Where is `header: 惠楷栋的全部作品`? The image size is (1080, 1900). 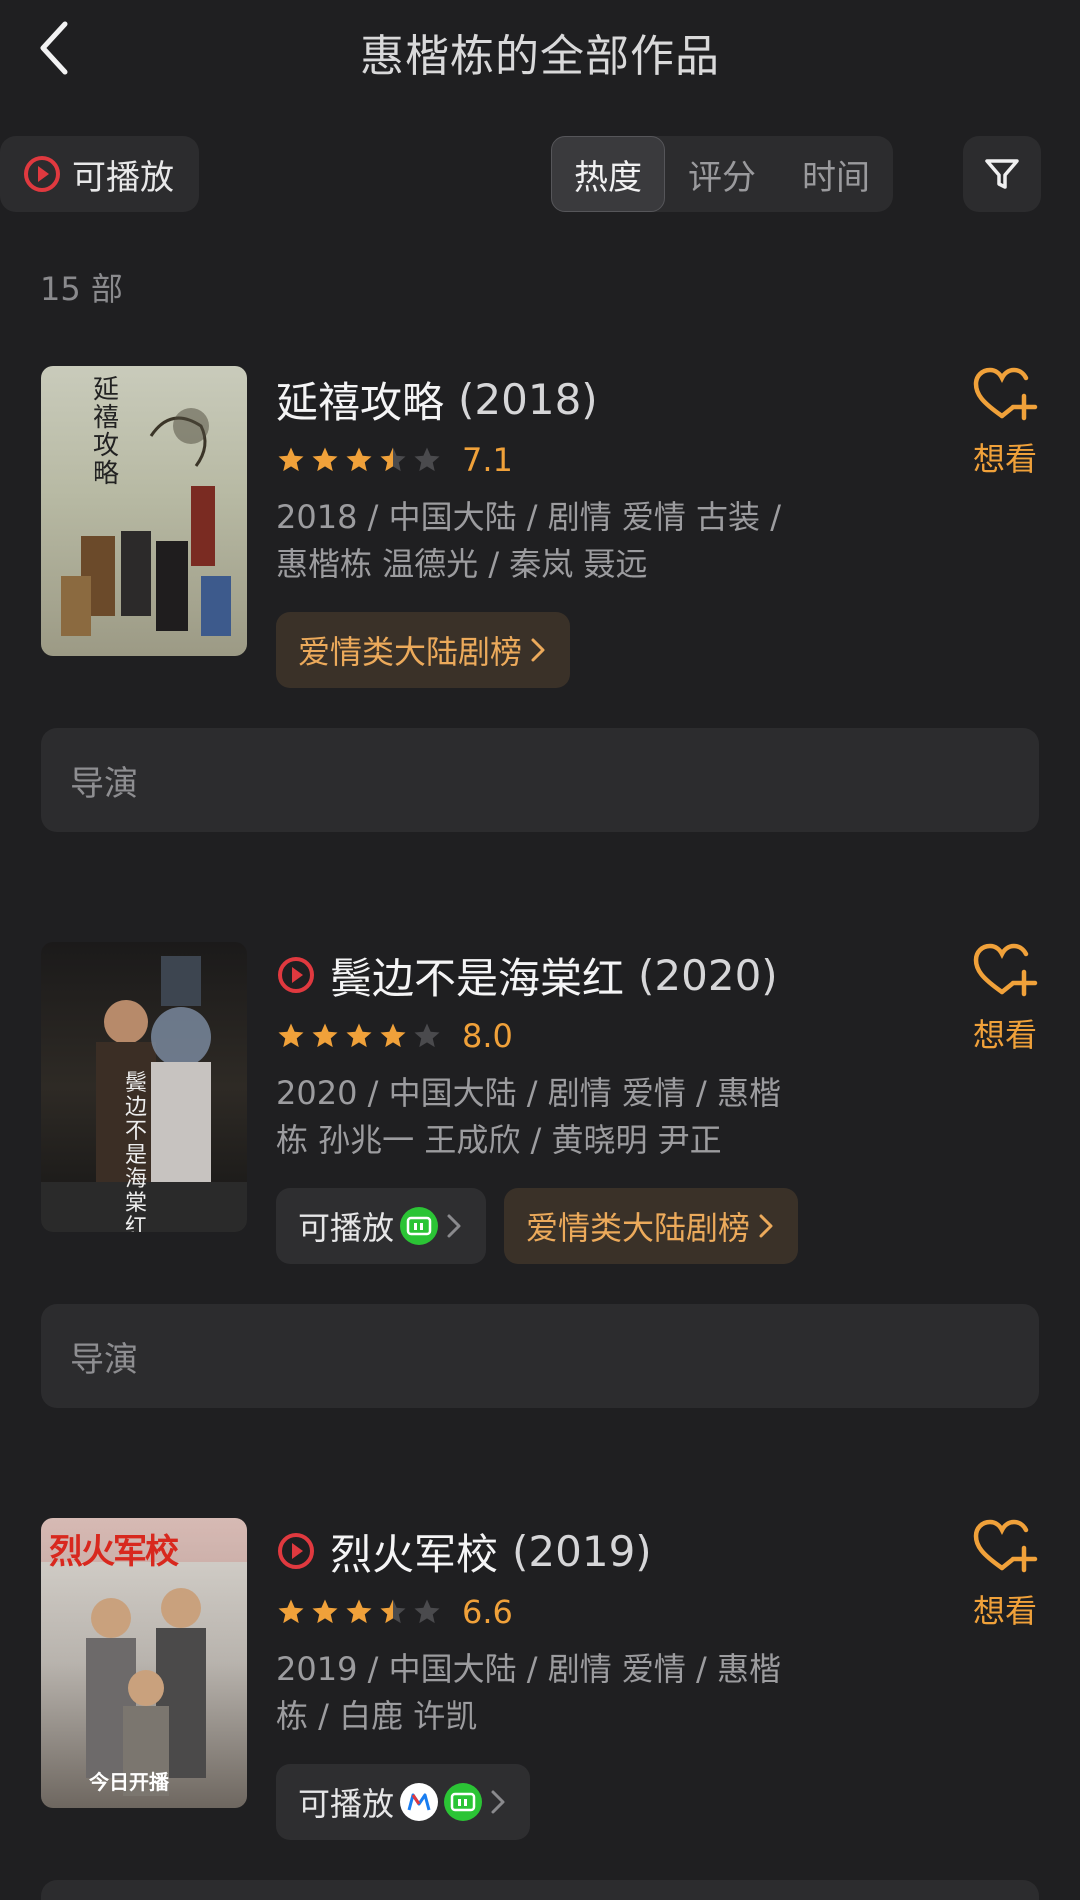
header: 惠楷栋的全部作品 is located at coordinates (540, 50).